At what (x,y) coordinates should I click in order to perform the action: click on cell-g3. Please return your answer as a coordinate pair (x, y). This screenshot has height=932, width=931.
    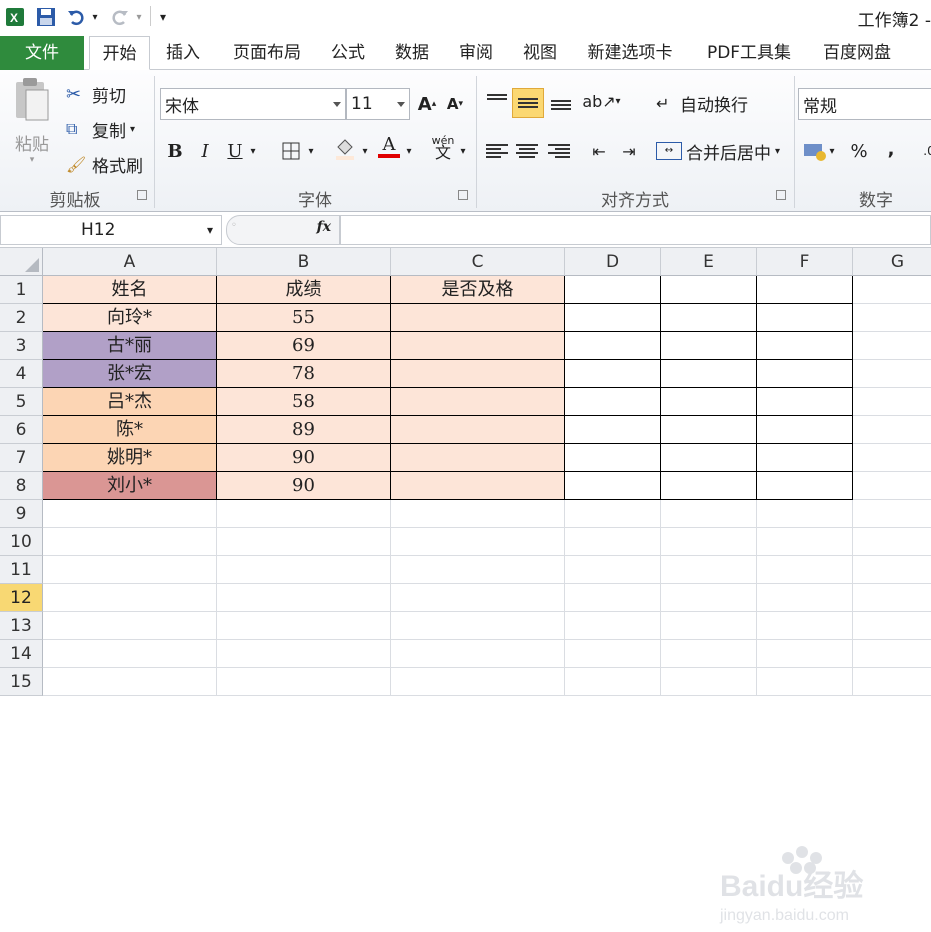
    Looking at the image, I should click on (892, 346).